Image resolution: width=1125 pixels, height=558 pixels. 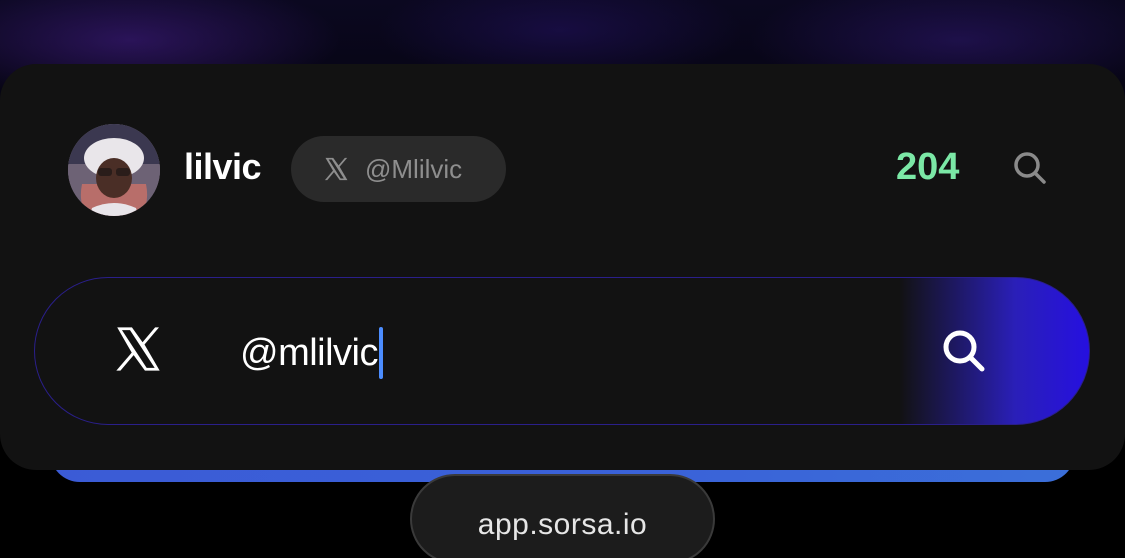 I want to click on search-input: @mlilvic, so click(x=311, y=353).